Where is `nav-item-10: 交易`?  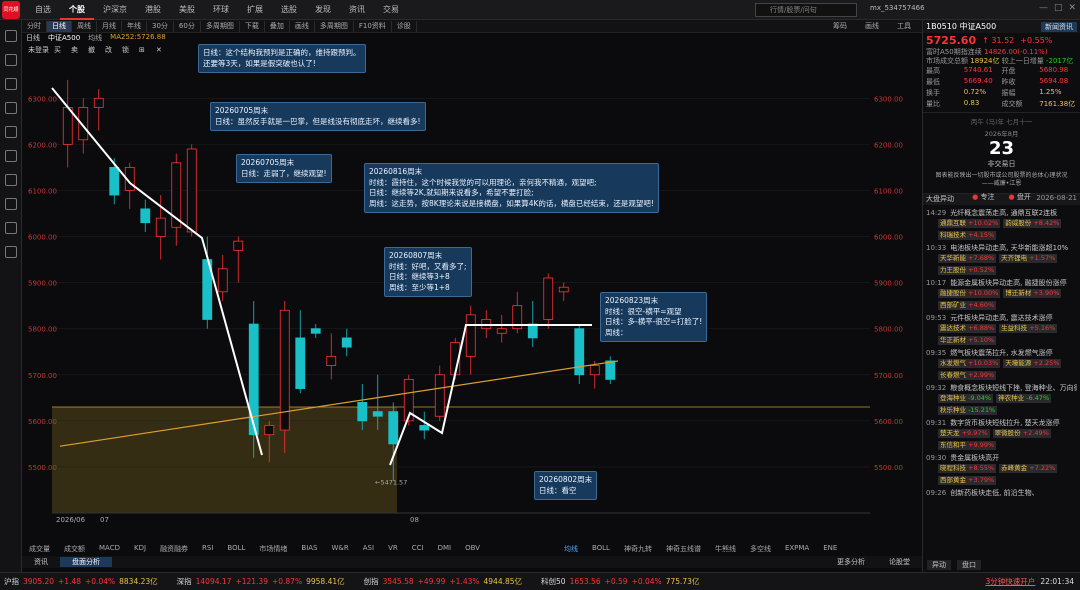
nav-item-10: 交易 is located at coordinates (391, 10).